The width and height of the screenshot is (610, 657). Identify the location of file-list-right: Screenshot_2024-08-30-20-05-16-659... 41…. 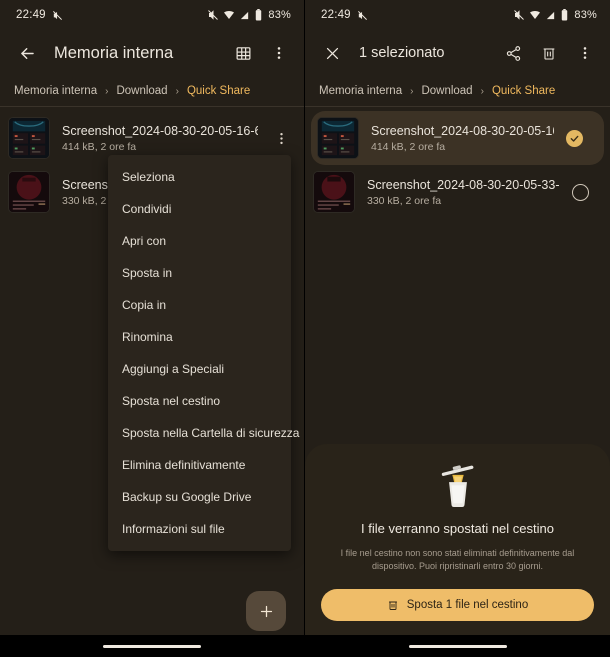
(457, 163).